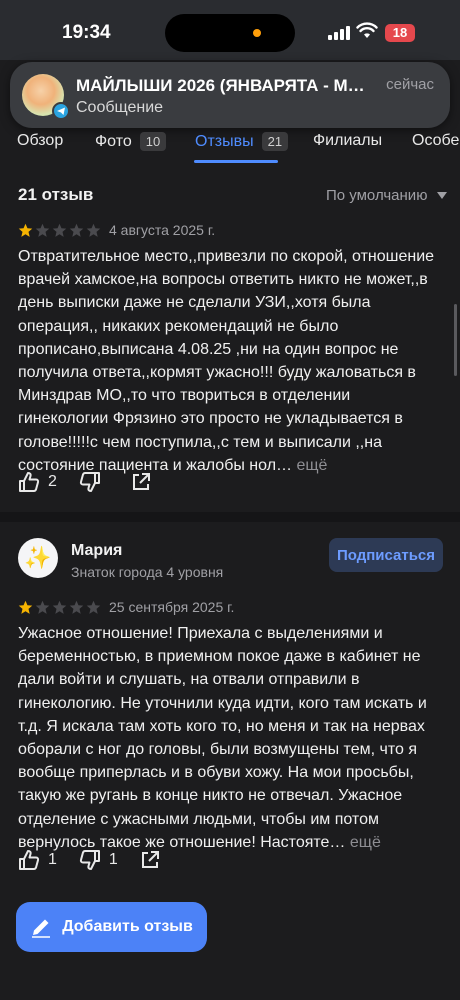  Describe the element at coordinates (172, 607) in the screenshot. I see `review-date: 25 сентября 2025 г.` at that location.